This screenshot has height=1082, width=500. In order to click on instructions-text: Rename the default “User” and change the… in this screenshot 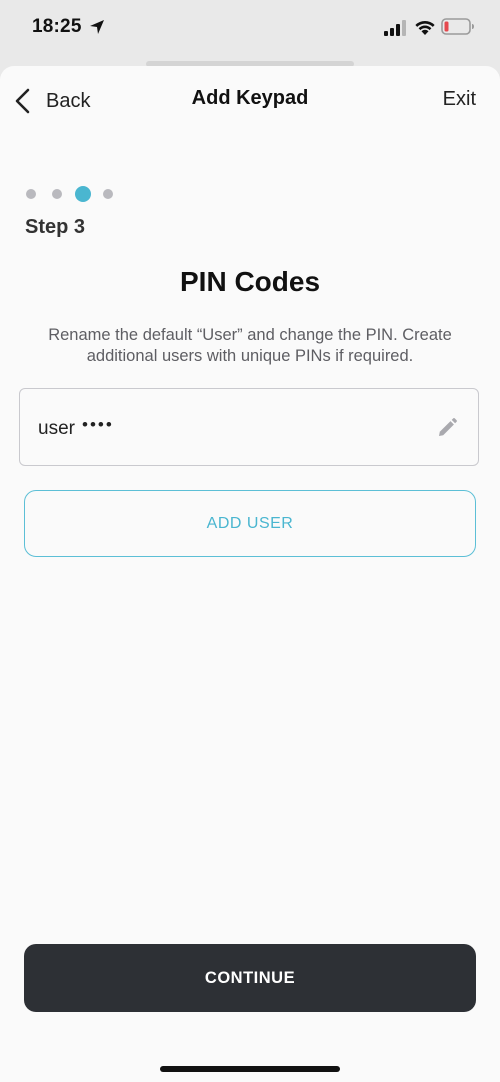, I will do `click(250, 345)`.